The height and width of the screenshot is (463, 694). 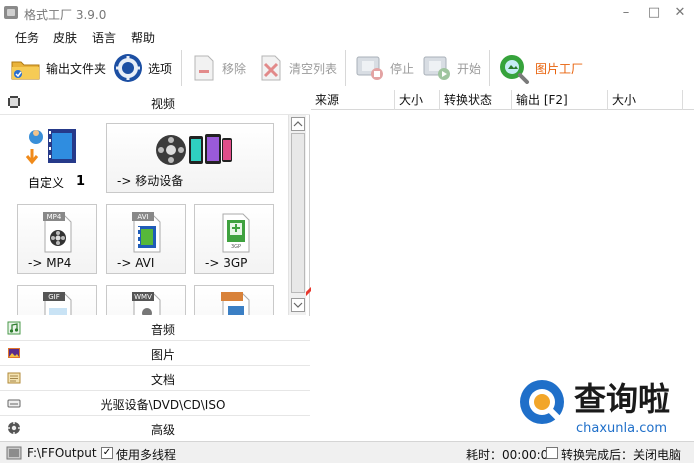 What do you see at coordinates (622, 399) in the screenshot?
I see `watermark-brand: 查询啦` at bounding box center [622, 399].